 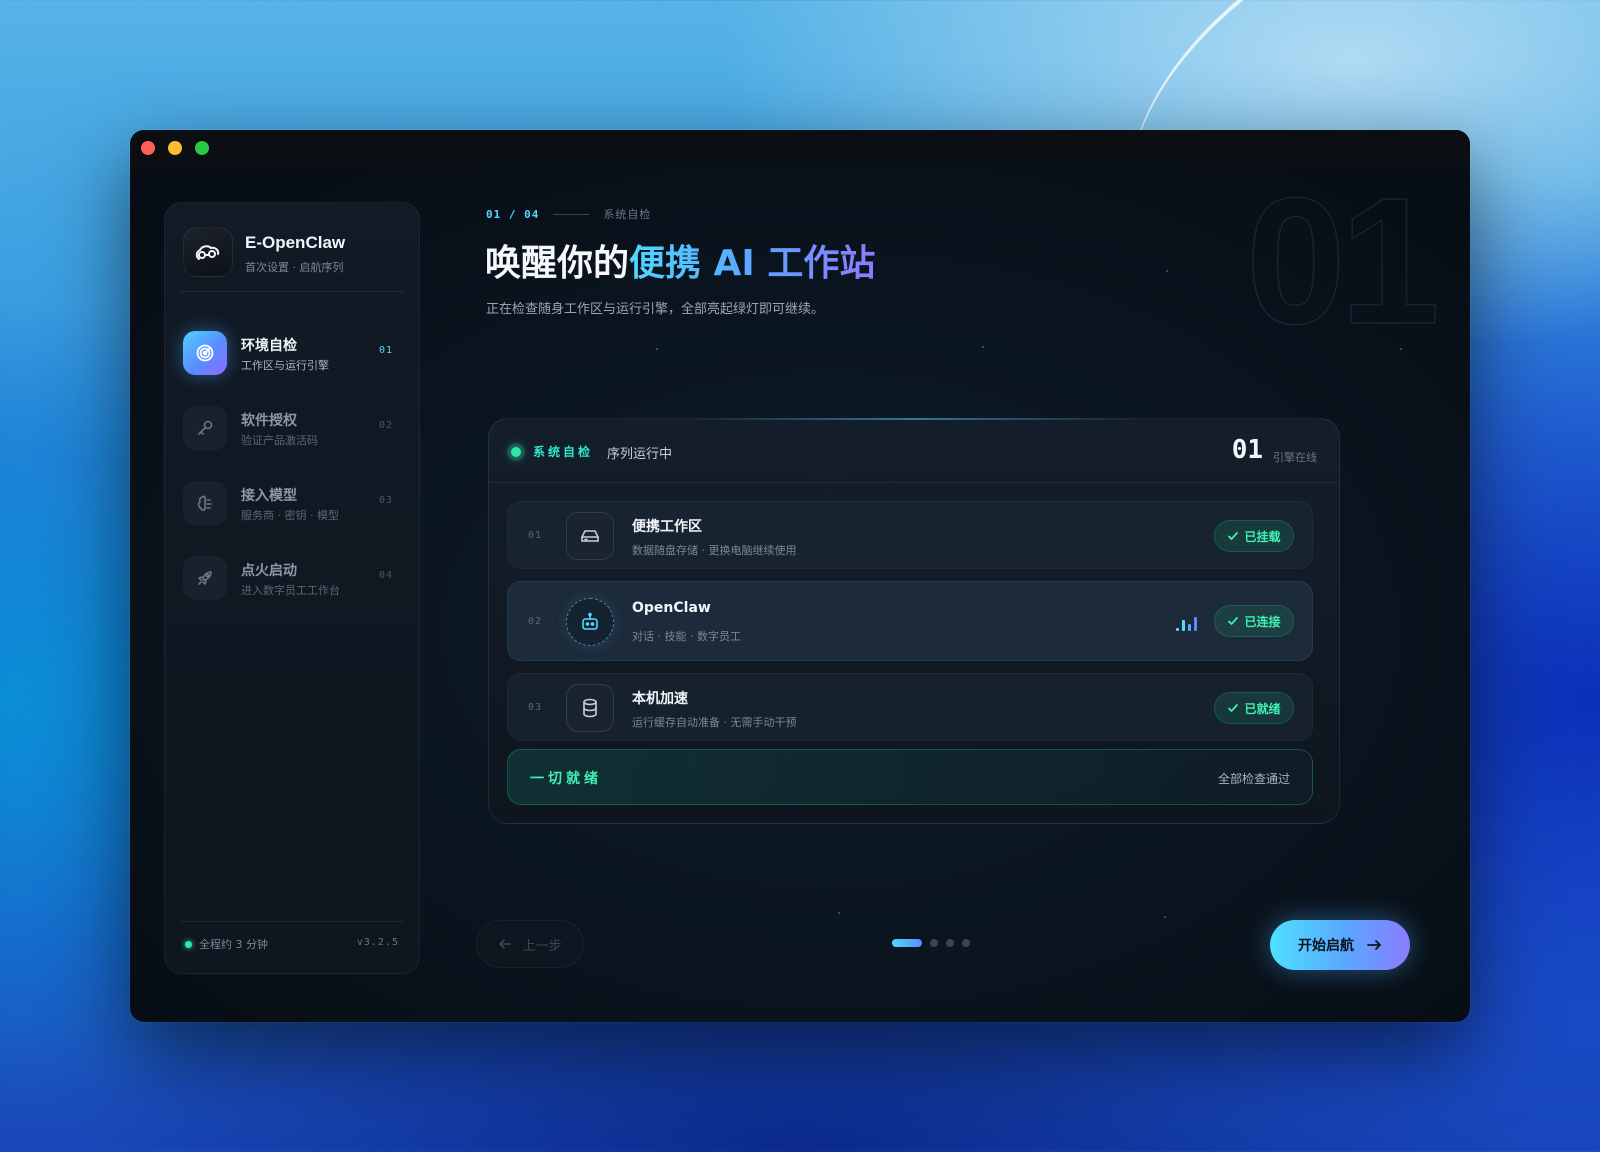 I want to click on ready-title: 一切就绪, so click(x=566, y=779).